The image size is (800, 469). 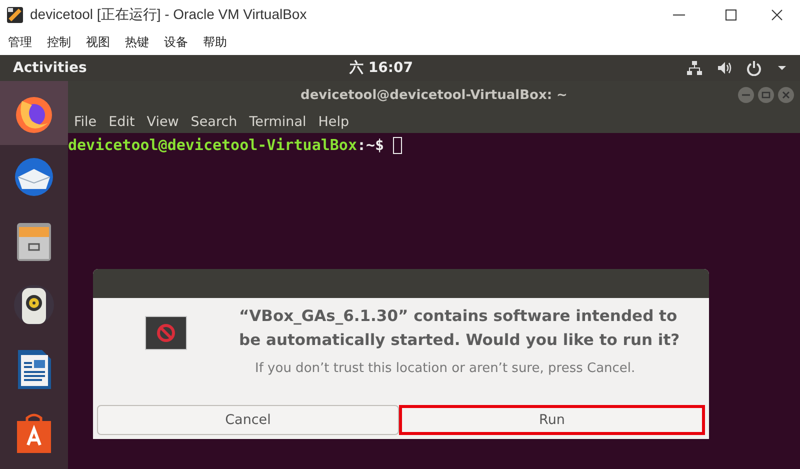 I want to click on cancel-button: Cancel, so click(x=248, y=420).